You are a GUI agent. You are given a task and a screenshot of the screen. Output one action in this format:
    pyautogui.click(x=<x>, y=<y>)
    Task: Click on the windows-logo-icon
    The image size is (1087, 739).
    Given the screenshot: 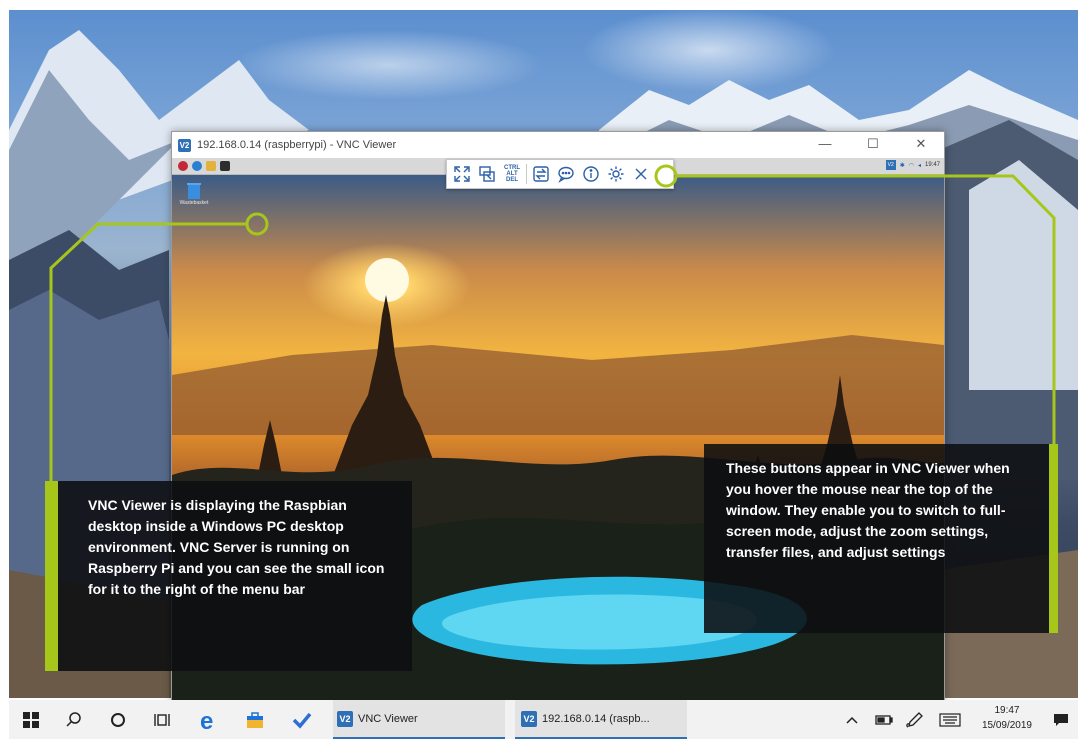 What is the action you would take?
    pyautogui.click(x=31, y=719)
    